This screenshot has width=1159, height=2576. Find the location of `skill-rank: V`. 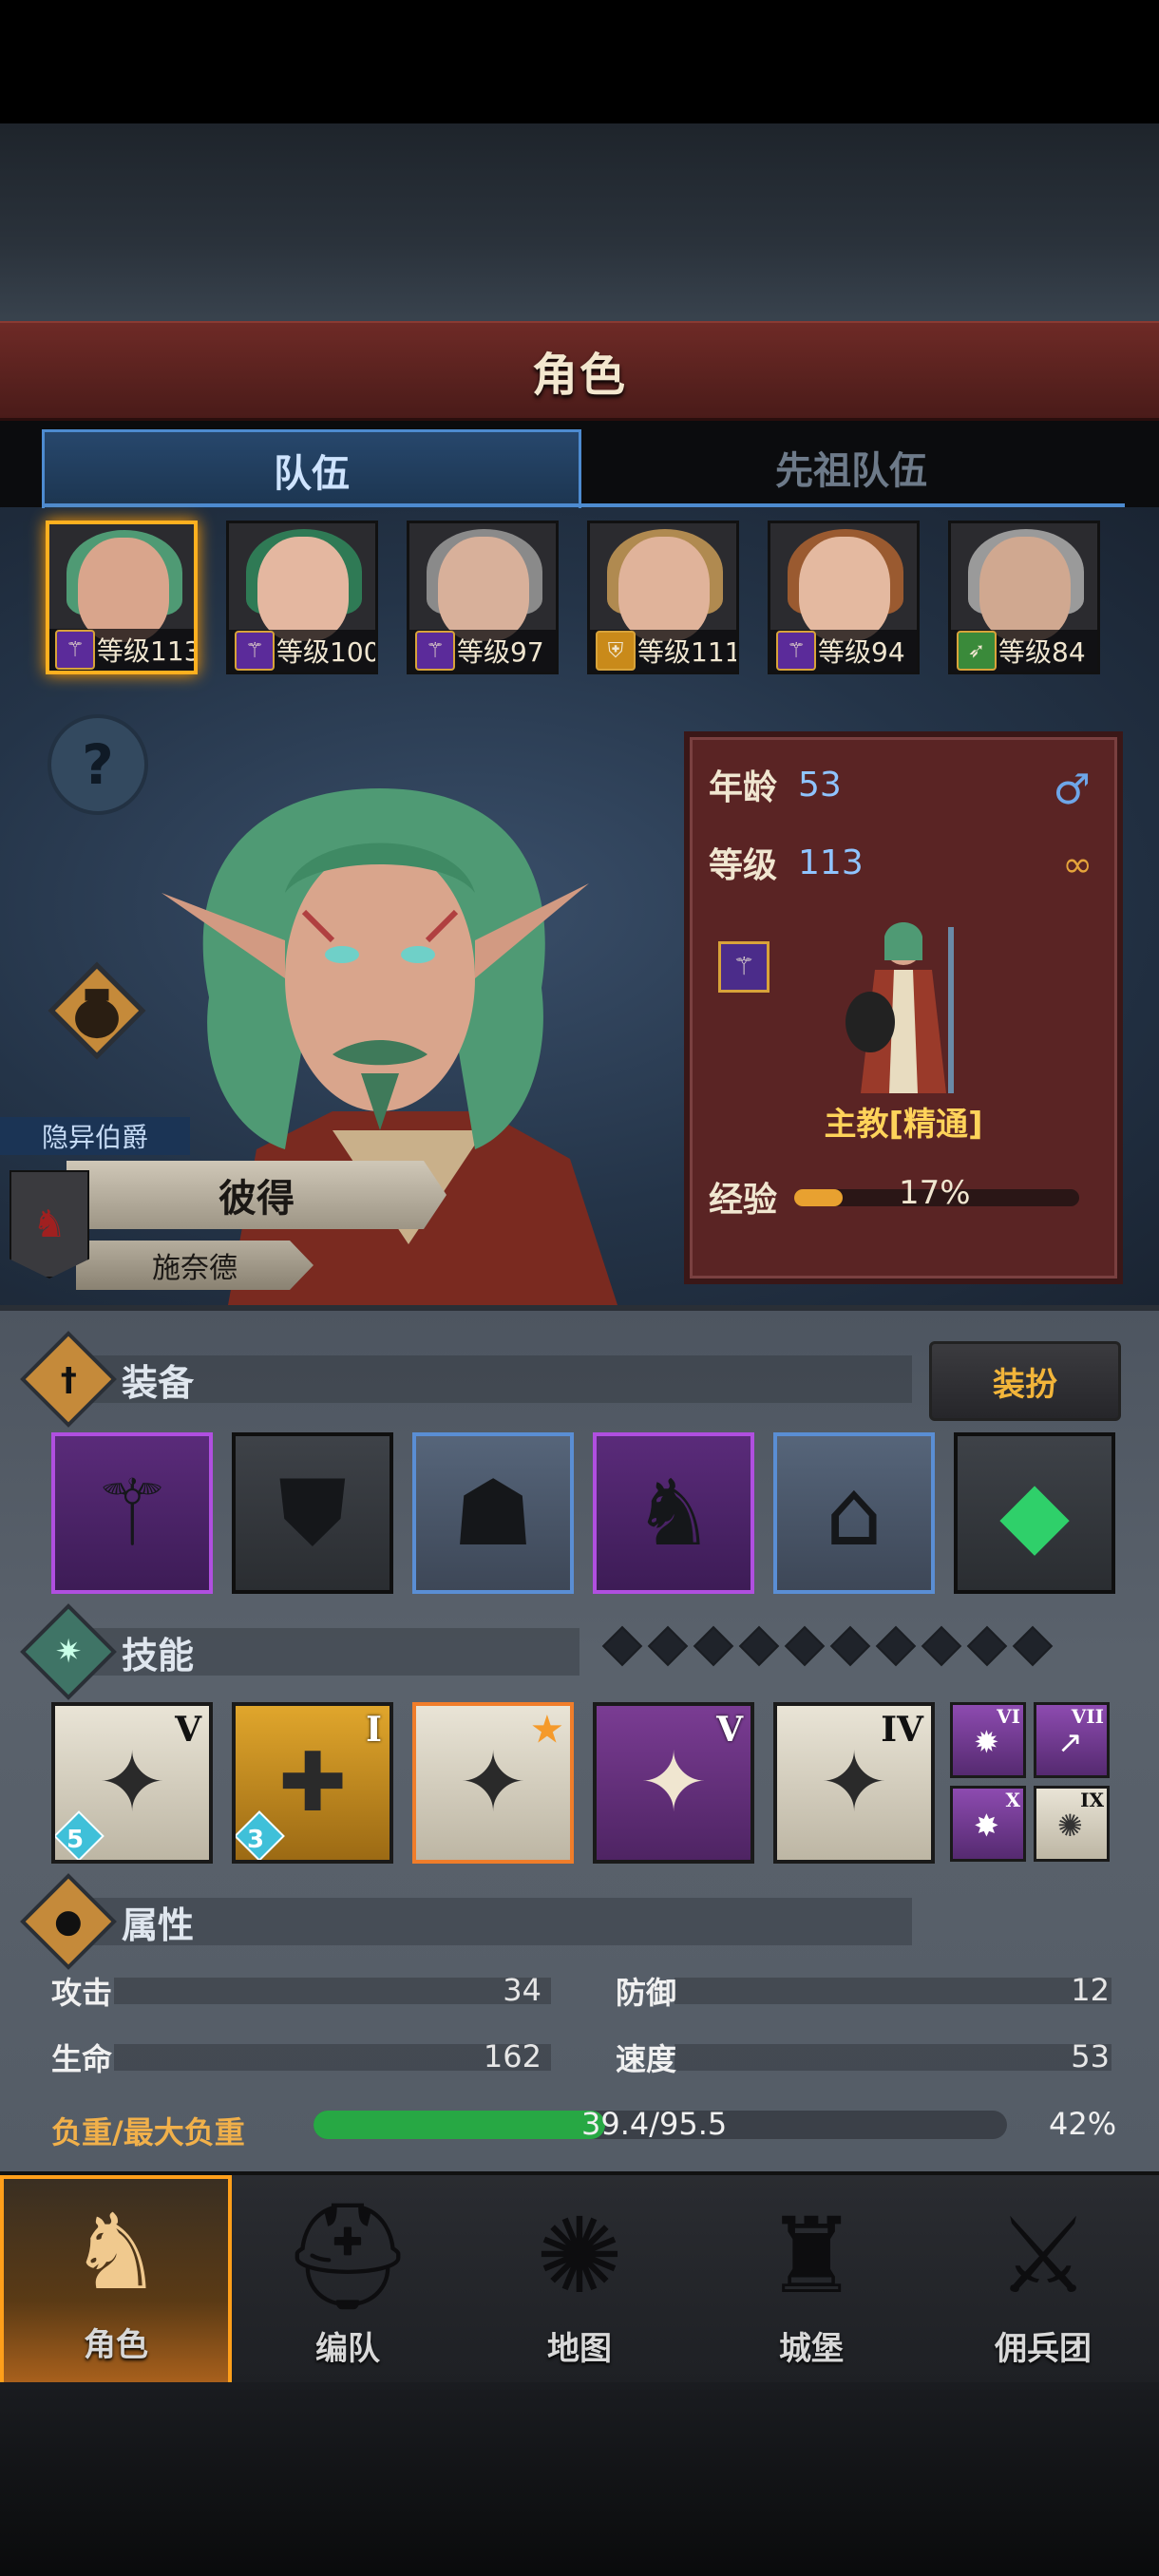

skill-rank: V is located at coordinates (188, 1730).